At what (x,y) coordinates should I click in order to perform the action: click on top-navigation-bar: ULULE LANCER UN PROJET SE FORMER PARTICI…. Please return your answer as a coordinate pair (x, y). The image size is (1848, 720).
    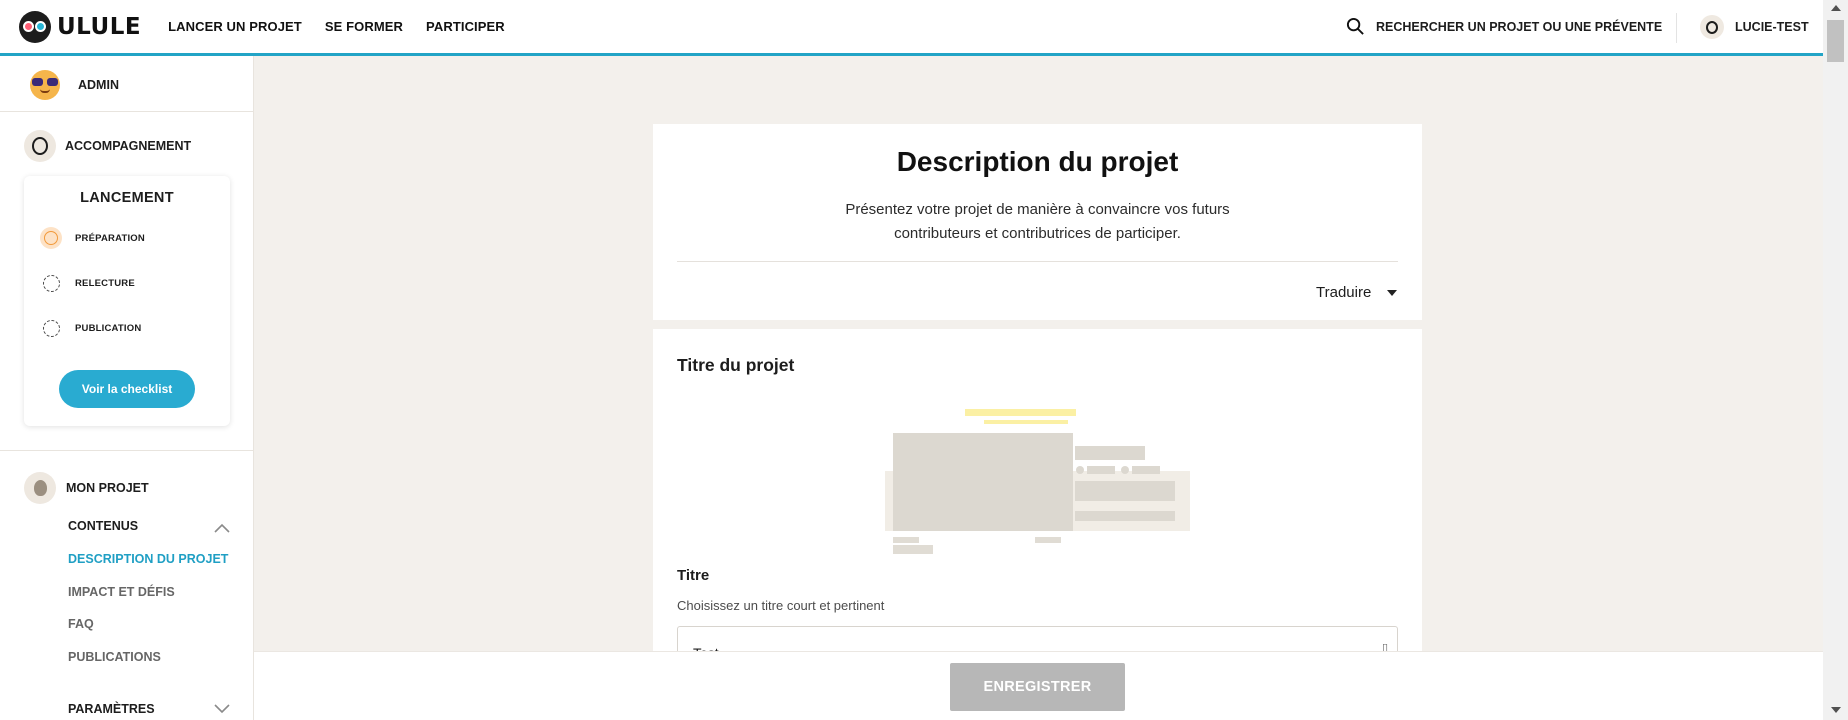
    Looking at the image, I should click on (911, 28).